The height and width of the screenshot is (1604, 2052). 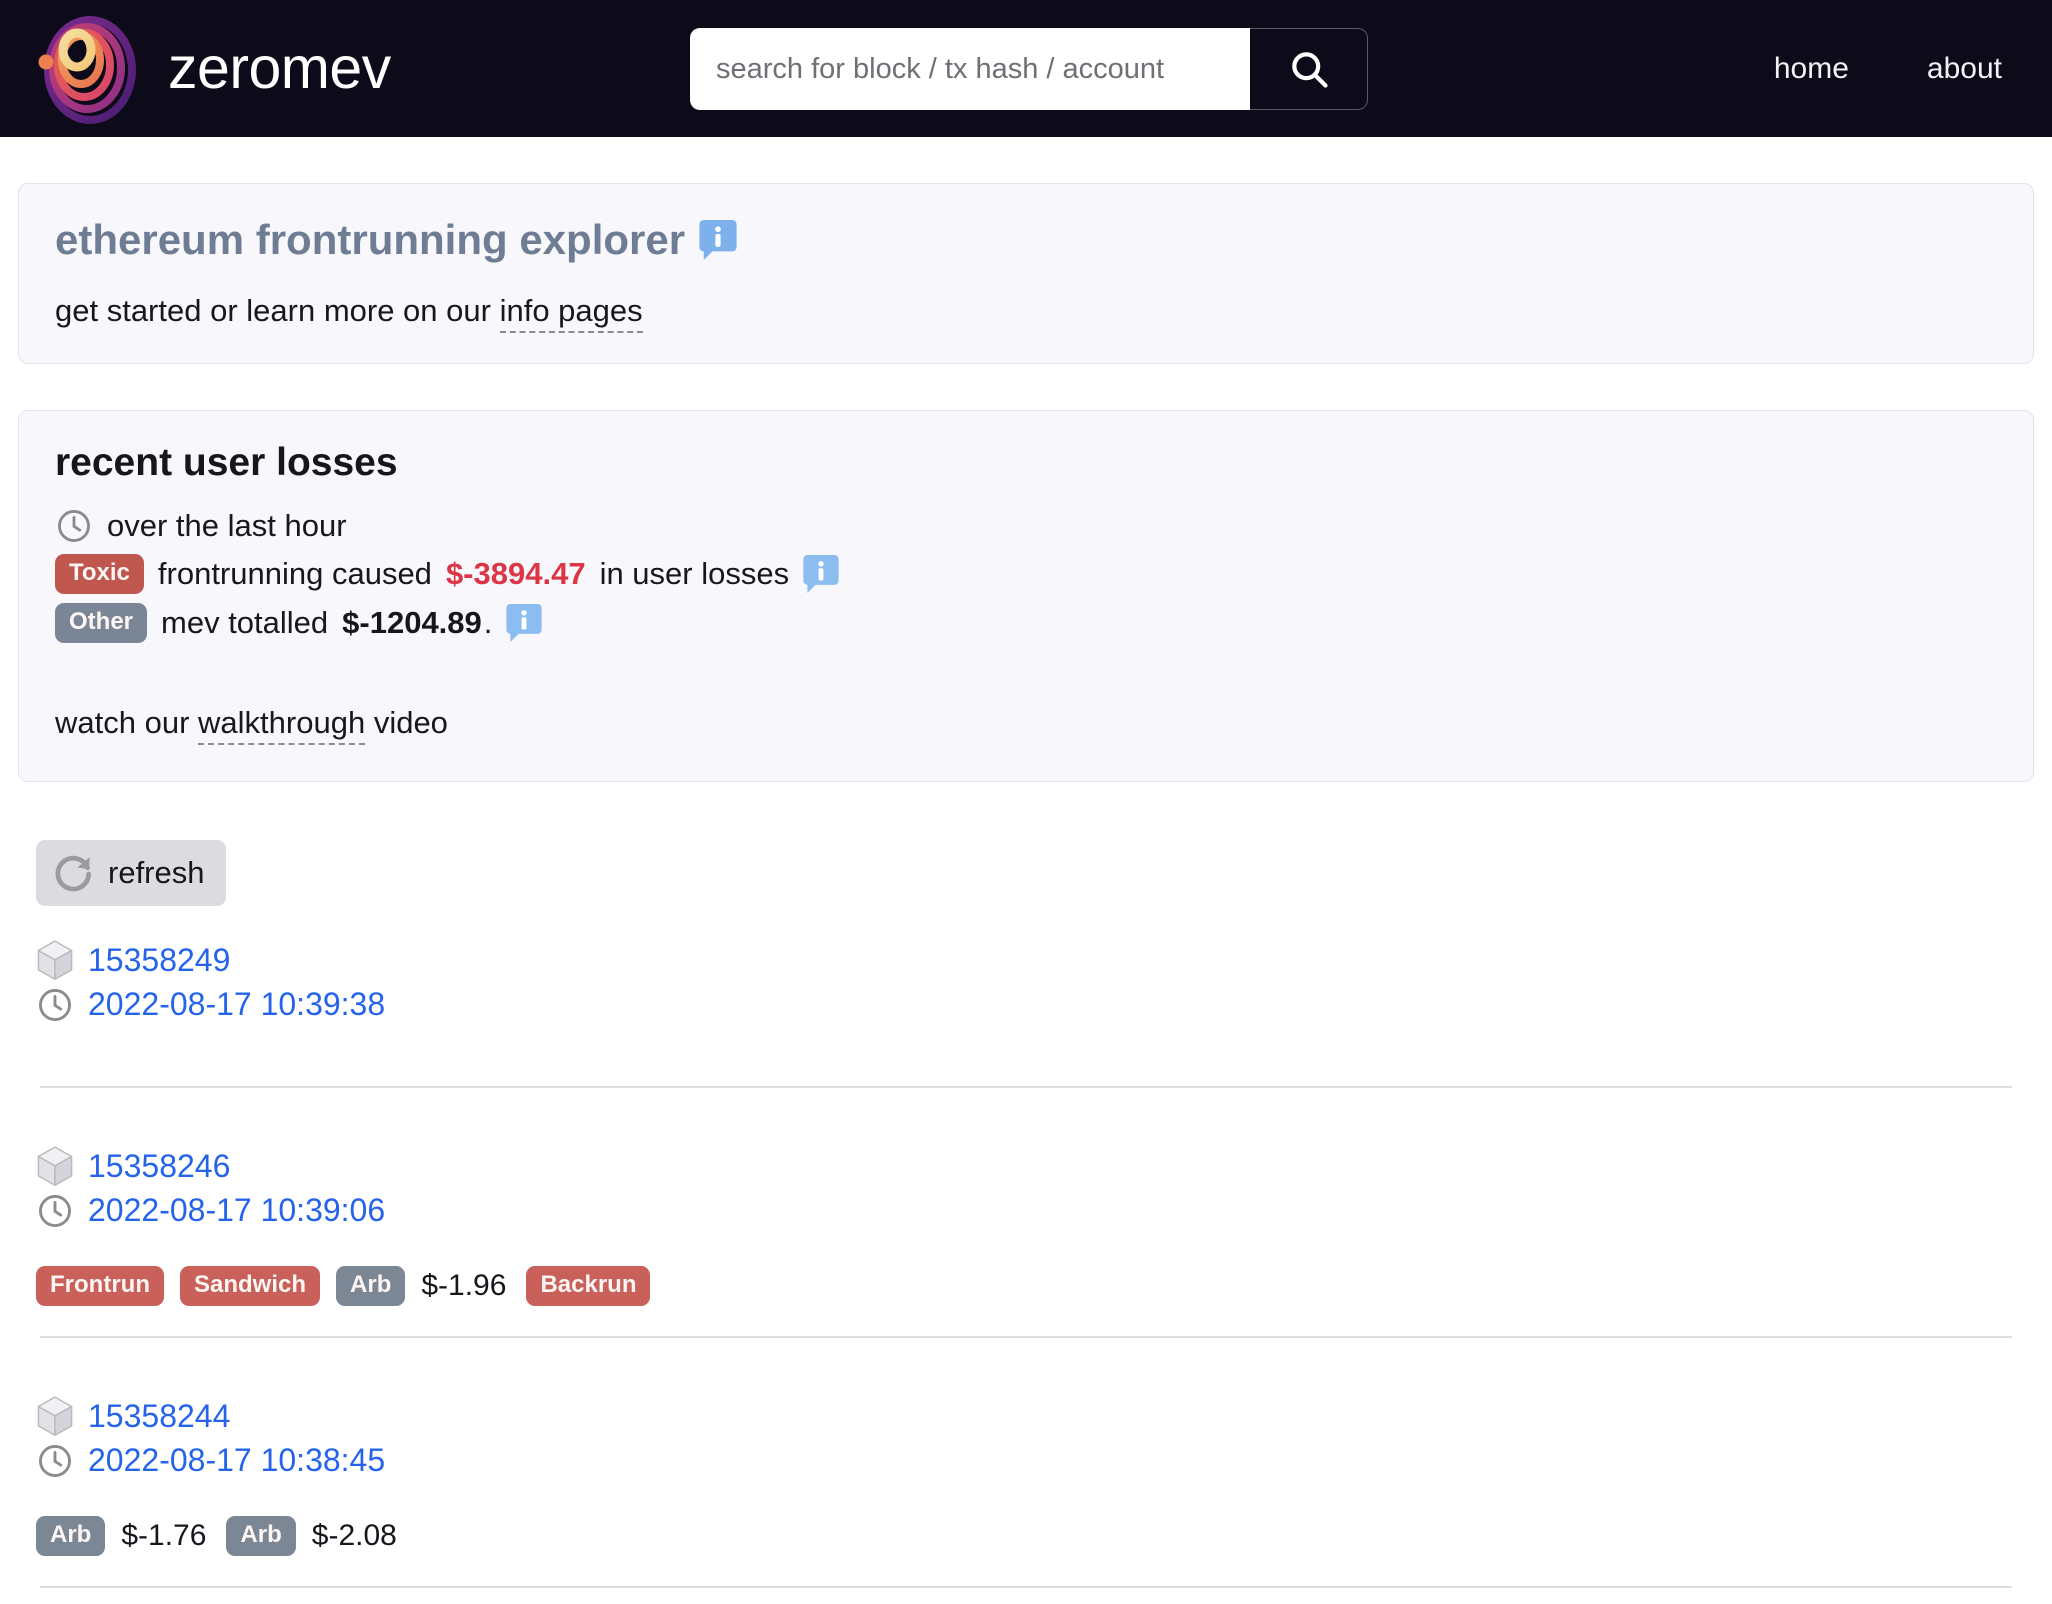 I want to click on brand-name: zeromev, so click(x=279, y=68).